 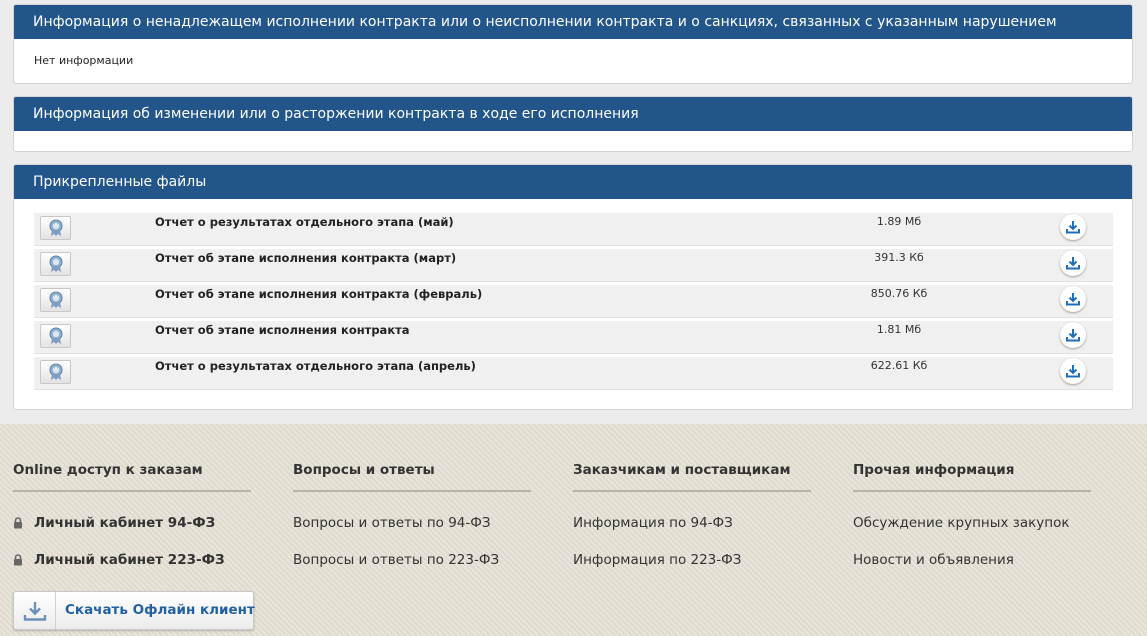 What do you see at coordinates (282, 330) in the screenshot?
I see `file-name: Отчет об этапе исполнения контракта` at bounding box center [282, 330].